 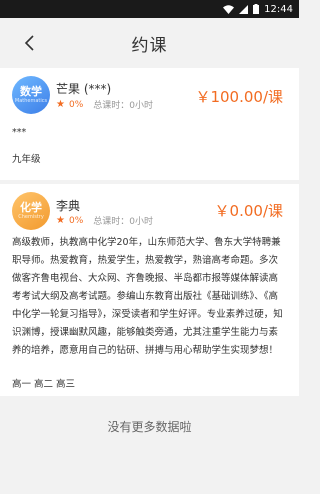 I want to click on back-button, so click(x=29, y=43).